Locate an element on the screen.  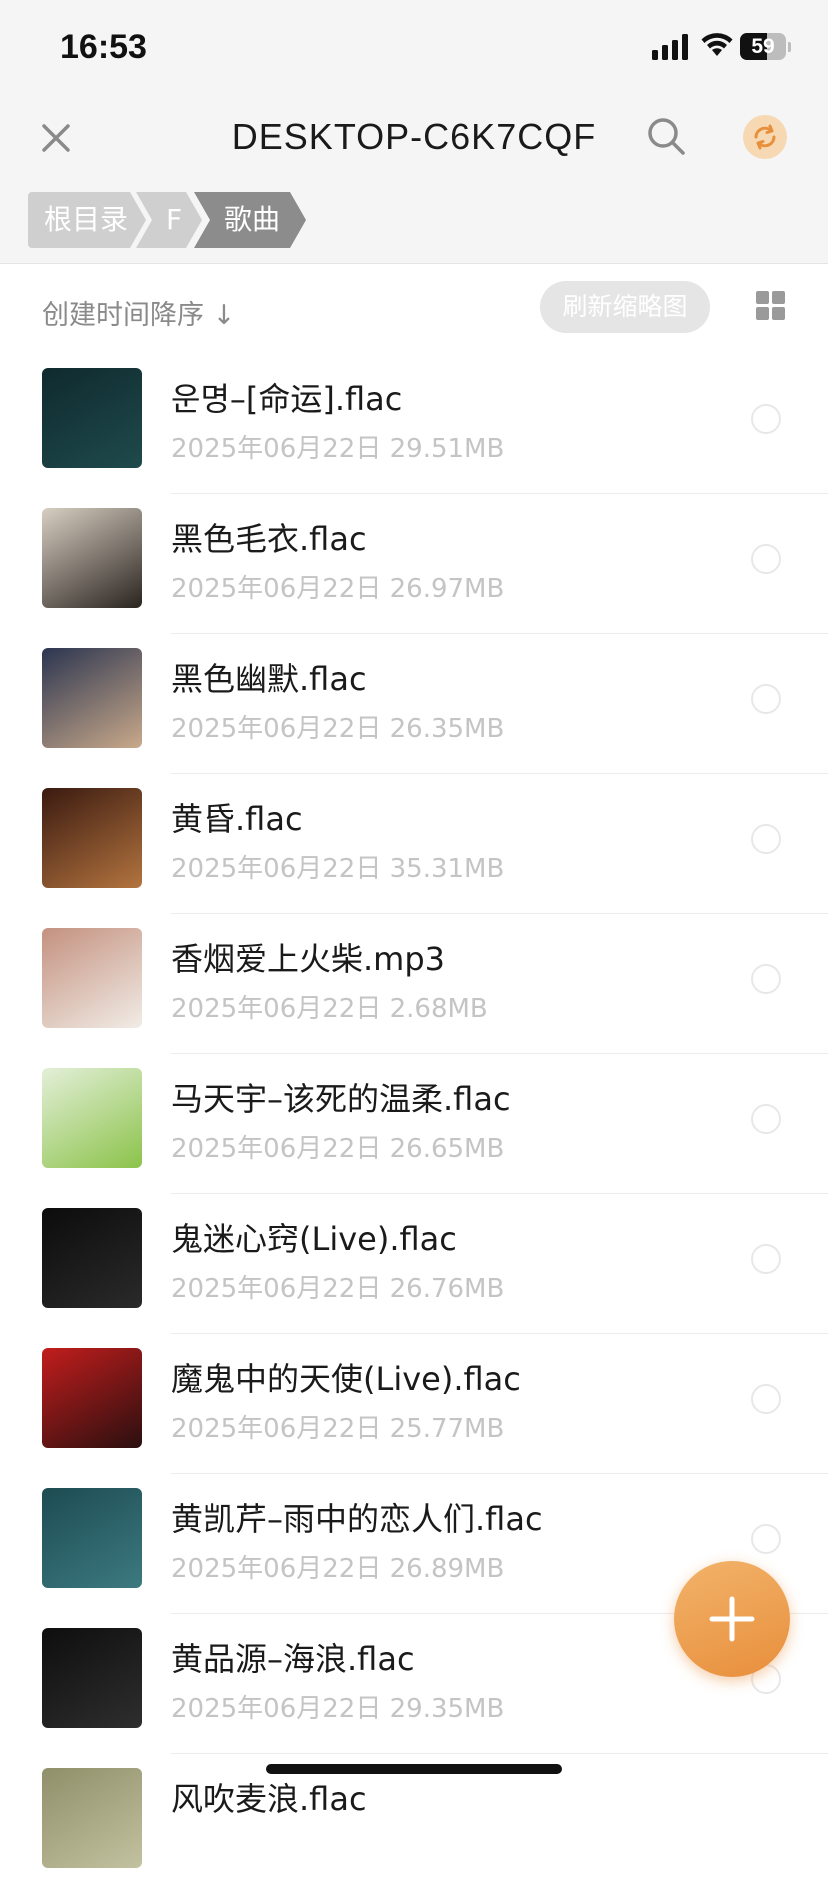
file-size: 35.31MB is located at coordinates (447, 869).